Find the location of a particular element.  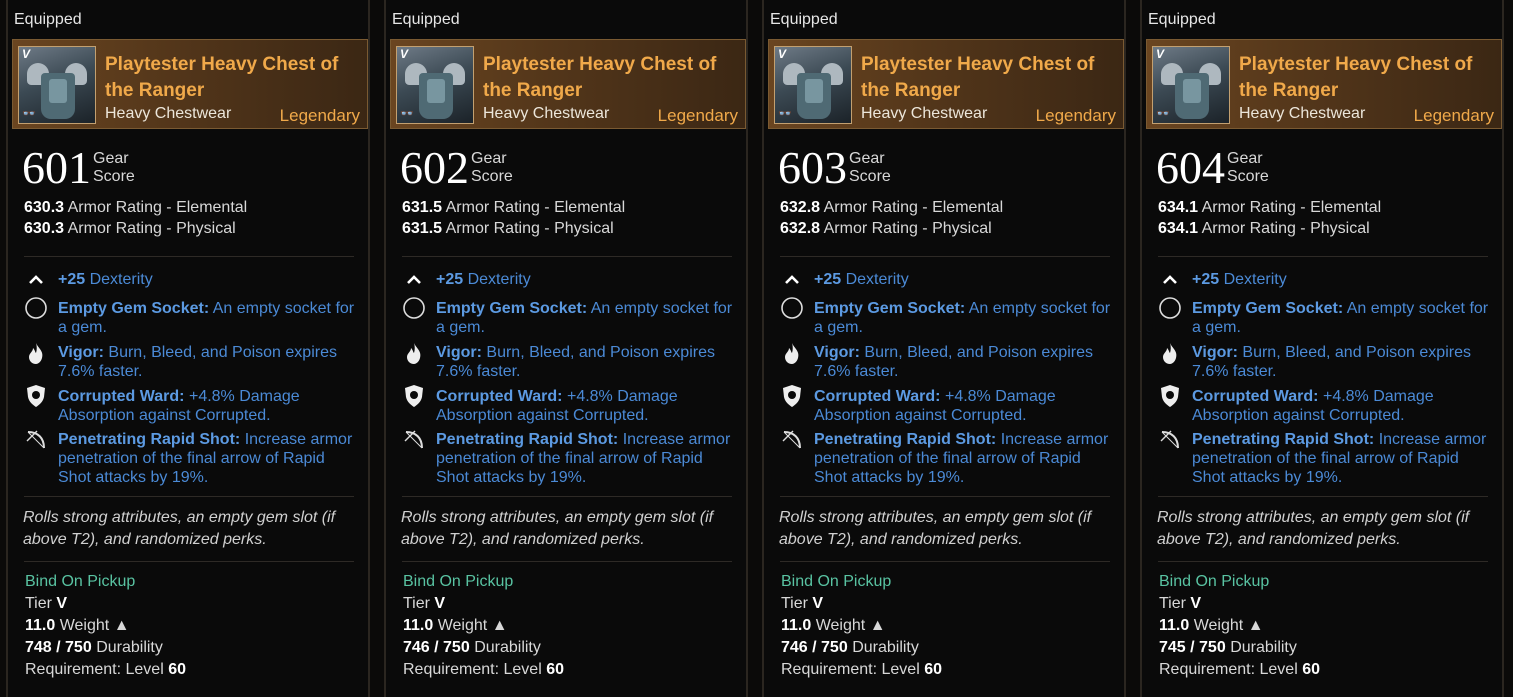

armor-physical: 634.1 Armor Rating - Physical is located at coordinates (1264, 228).